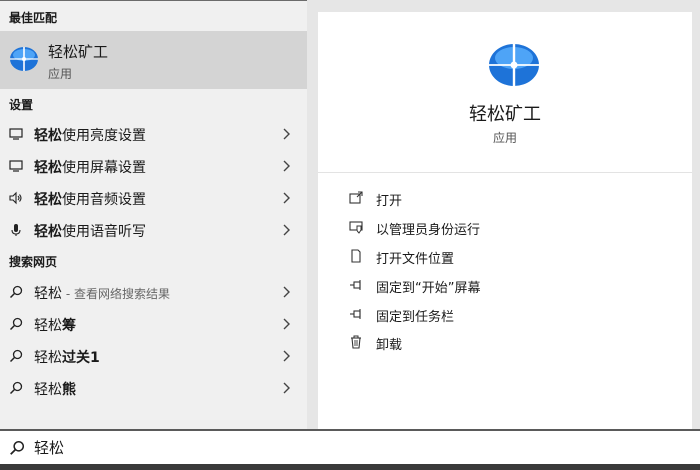 Image resolution: width=700 pixels, height=470 pixels. Describe the element at coordinates (415, 259) in the screenshot. I see `action-label: 打开文件位置` at that location.